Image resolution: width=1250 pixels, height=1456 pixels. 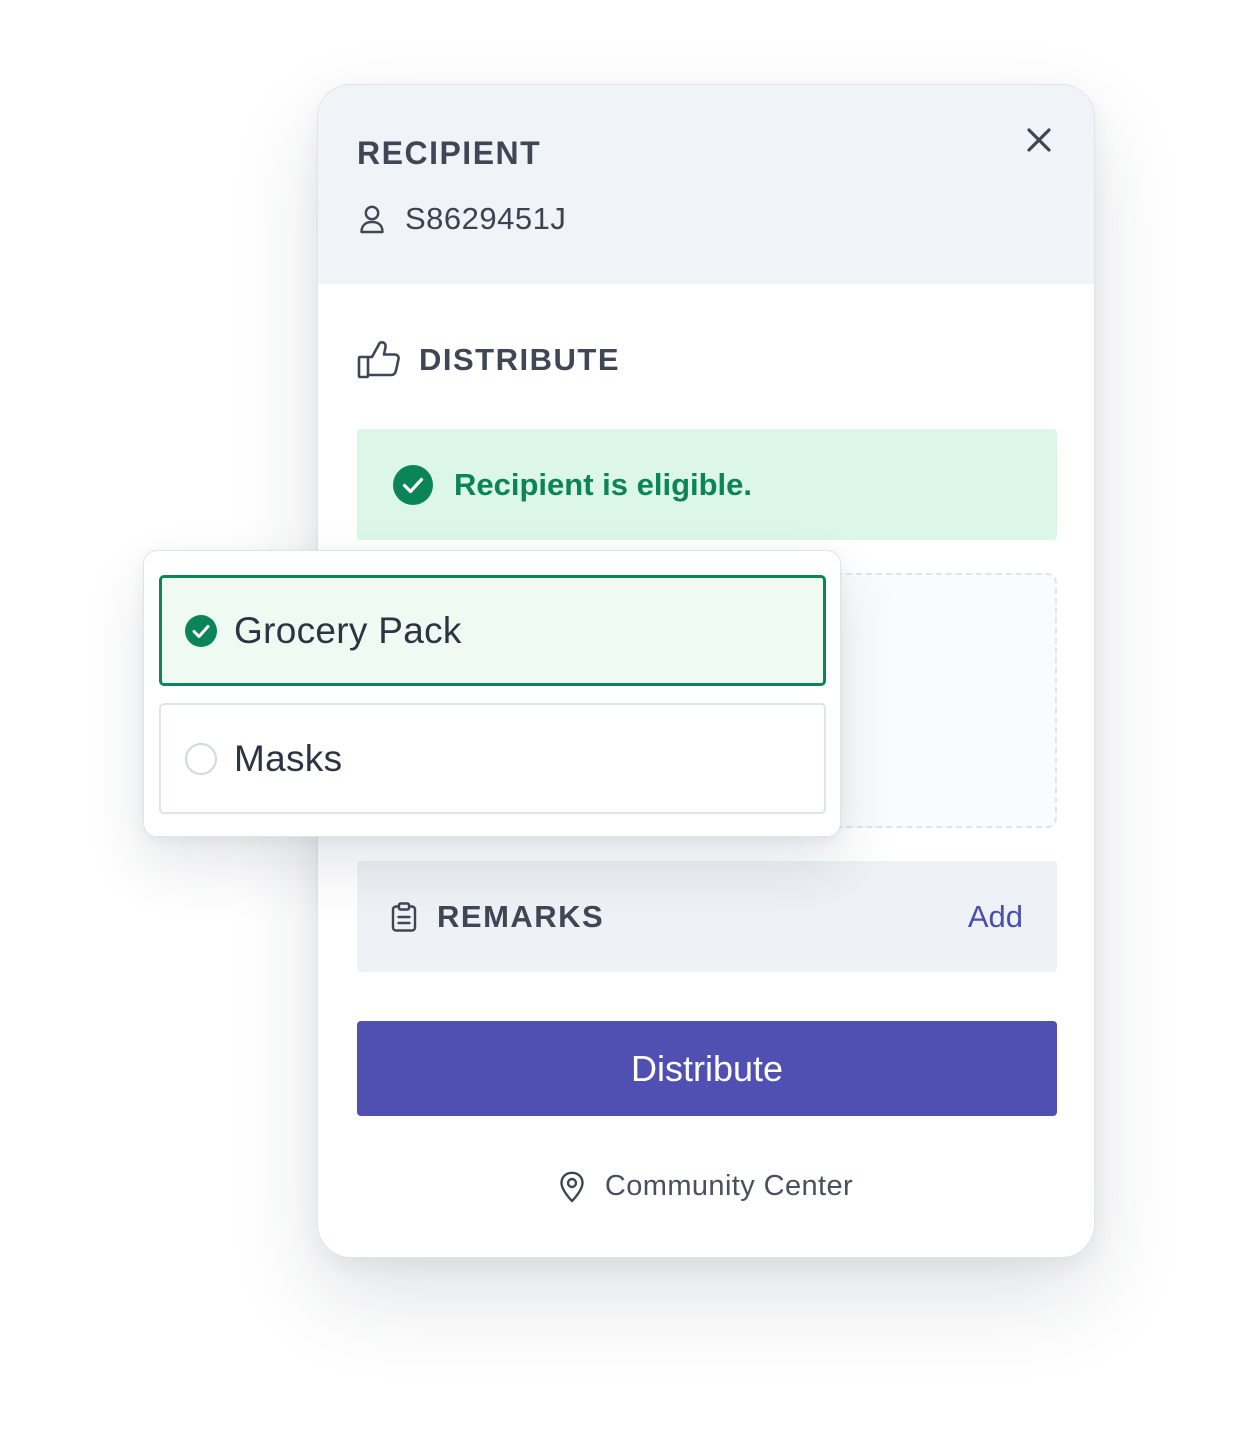 I want to click on close-icon, so click(x=1039, y=140).